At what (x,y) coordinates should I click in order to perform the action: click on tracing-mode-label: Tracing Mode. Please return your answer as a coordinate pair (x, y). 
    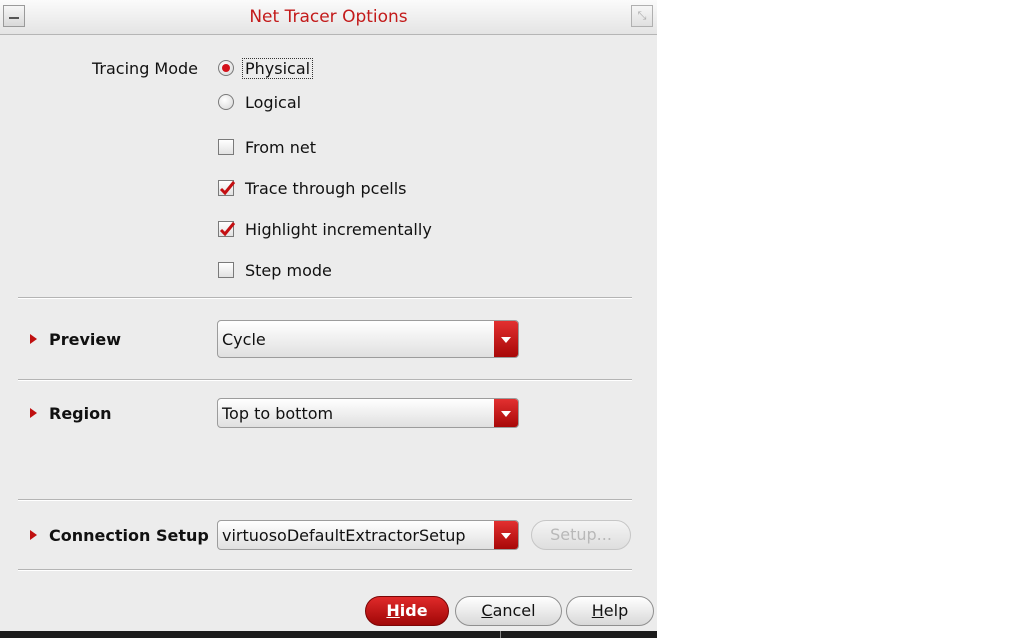
    Looking at the image, I should click on (145, 68).